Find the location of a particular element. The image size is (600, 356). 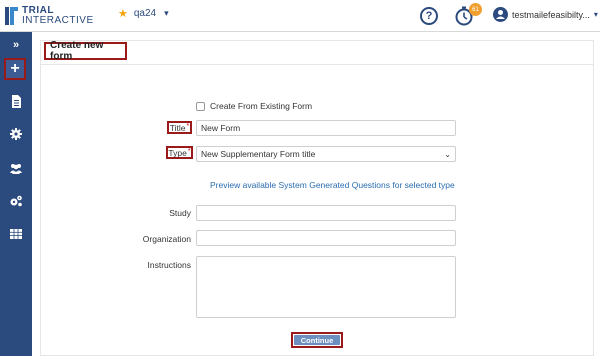

sidebar-item-settings is located at coordinates (16, 134).